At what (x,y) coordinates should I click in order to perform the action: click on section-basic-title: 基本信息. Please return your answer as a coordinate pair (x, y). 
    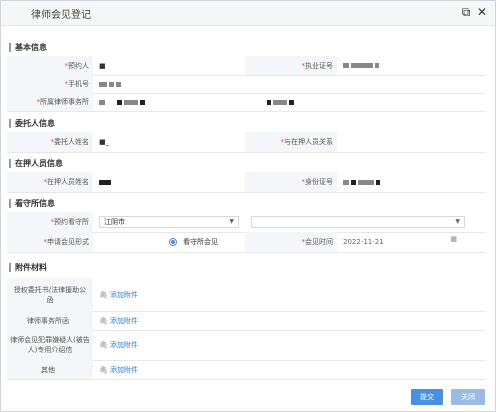
    Looking at the image, I should click on (31, 47).